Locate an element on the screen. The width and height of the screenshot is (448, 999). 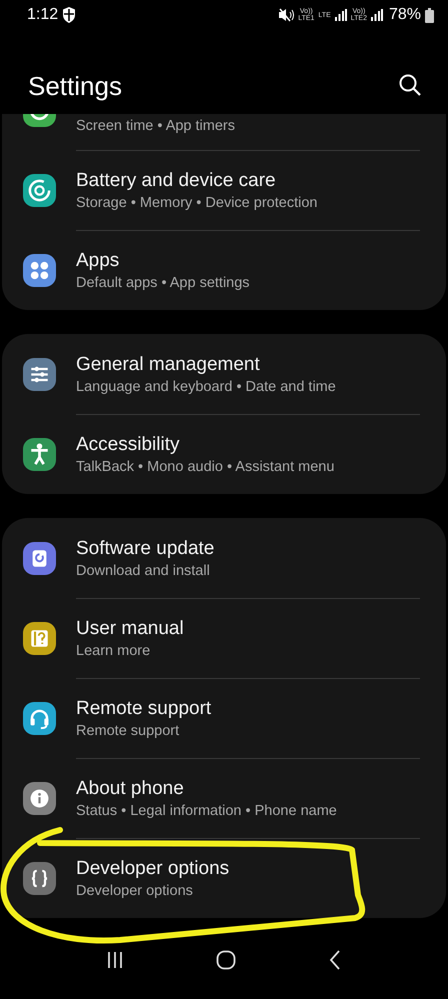
item-subtitle: Status • Legal information • Phone name is located at coordinates (207, 811).